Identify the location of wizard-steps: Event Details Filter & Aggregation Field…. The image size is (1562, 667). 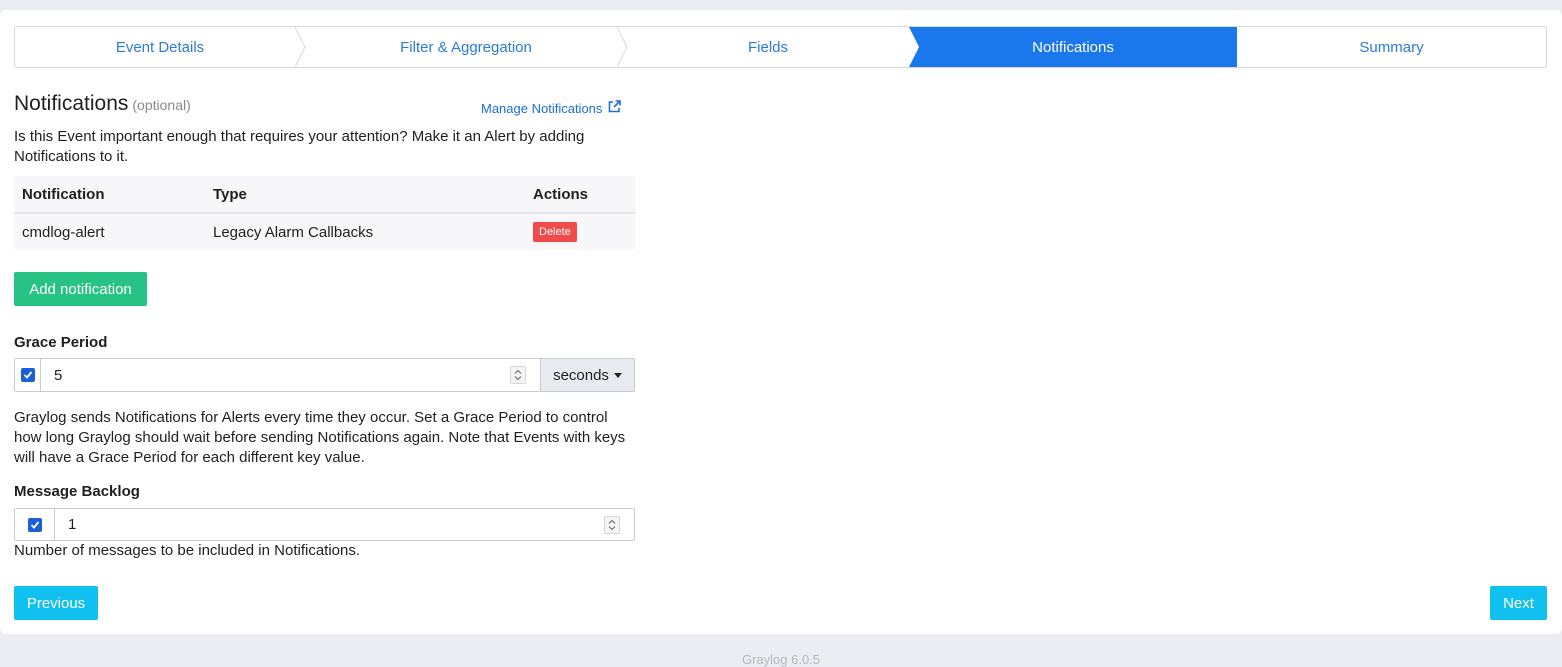
(780, 47).